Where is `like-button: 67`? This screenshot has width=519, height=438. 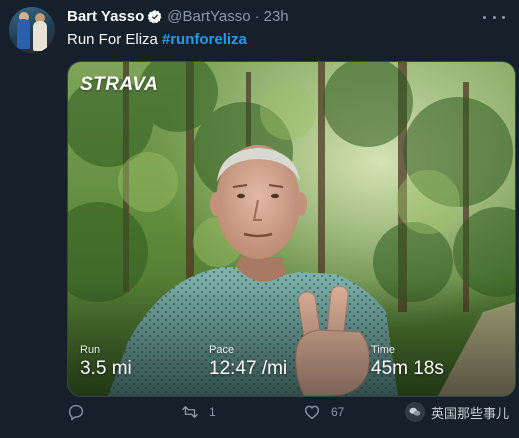
like-button: 67 is located at coordinates (323, 412).